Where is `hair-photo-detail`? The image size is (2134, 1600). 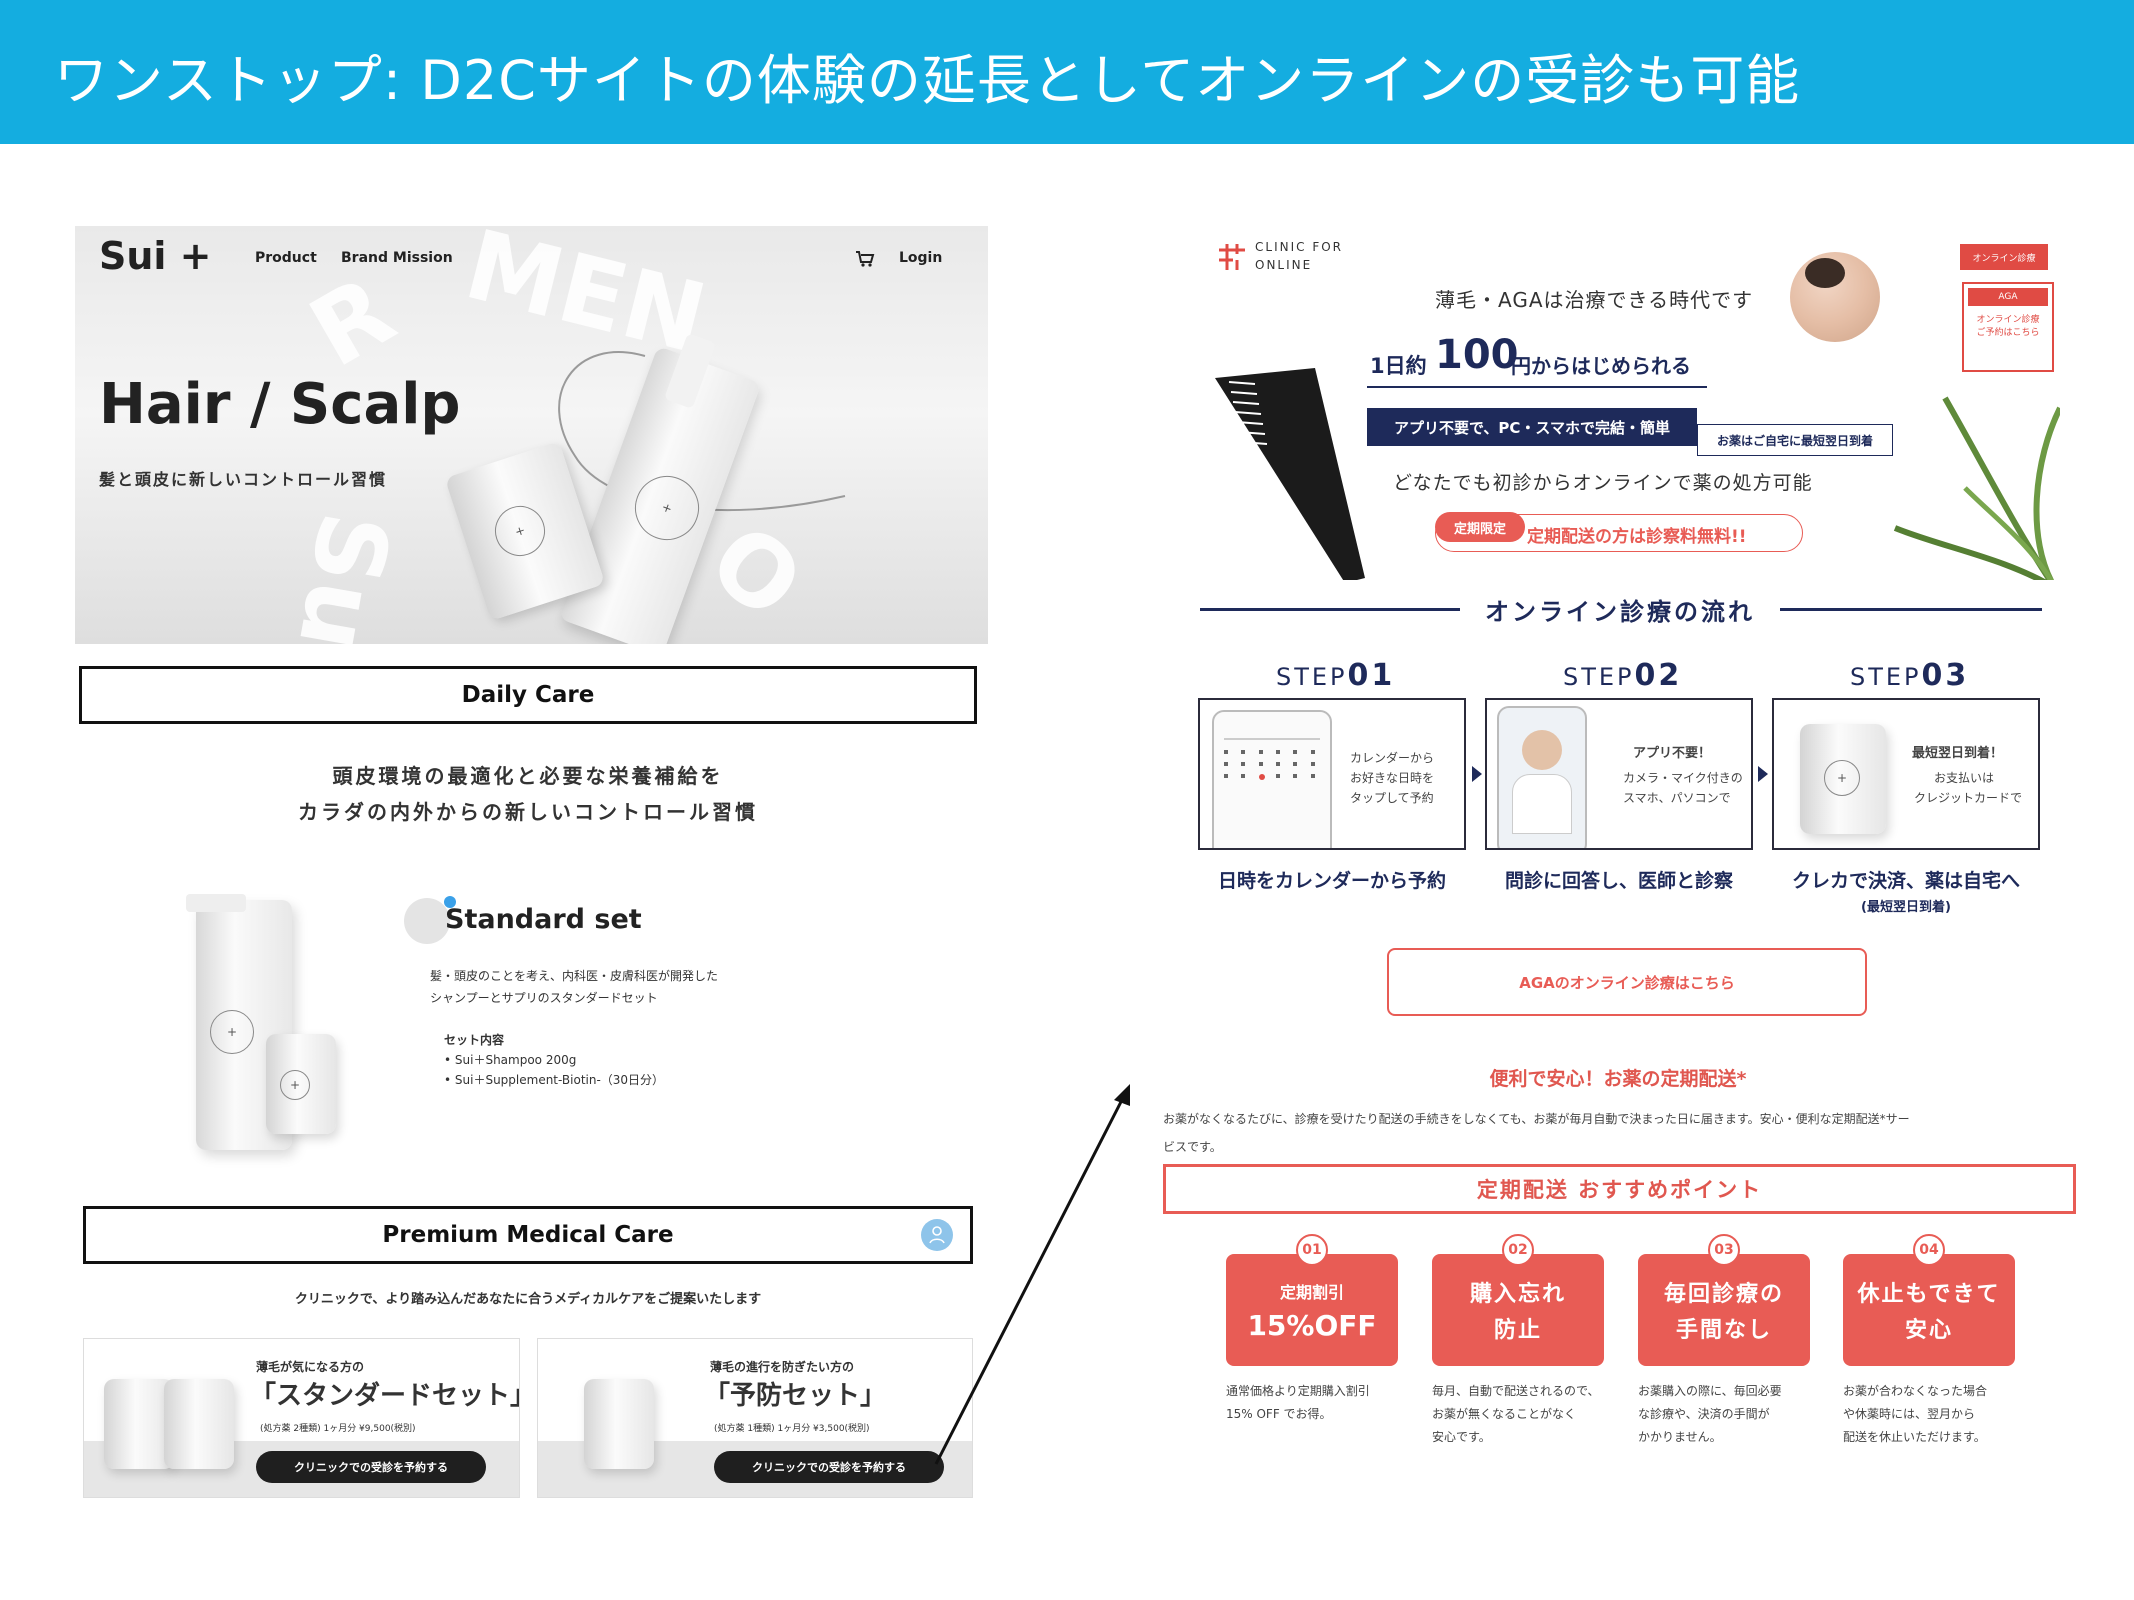
hair-photo-detail is located at coordinates (1825, 273).